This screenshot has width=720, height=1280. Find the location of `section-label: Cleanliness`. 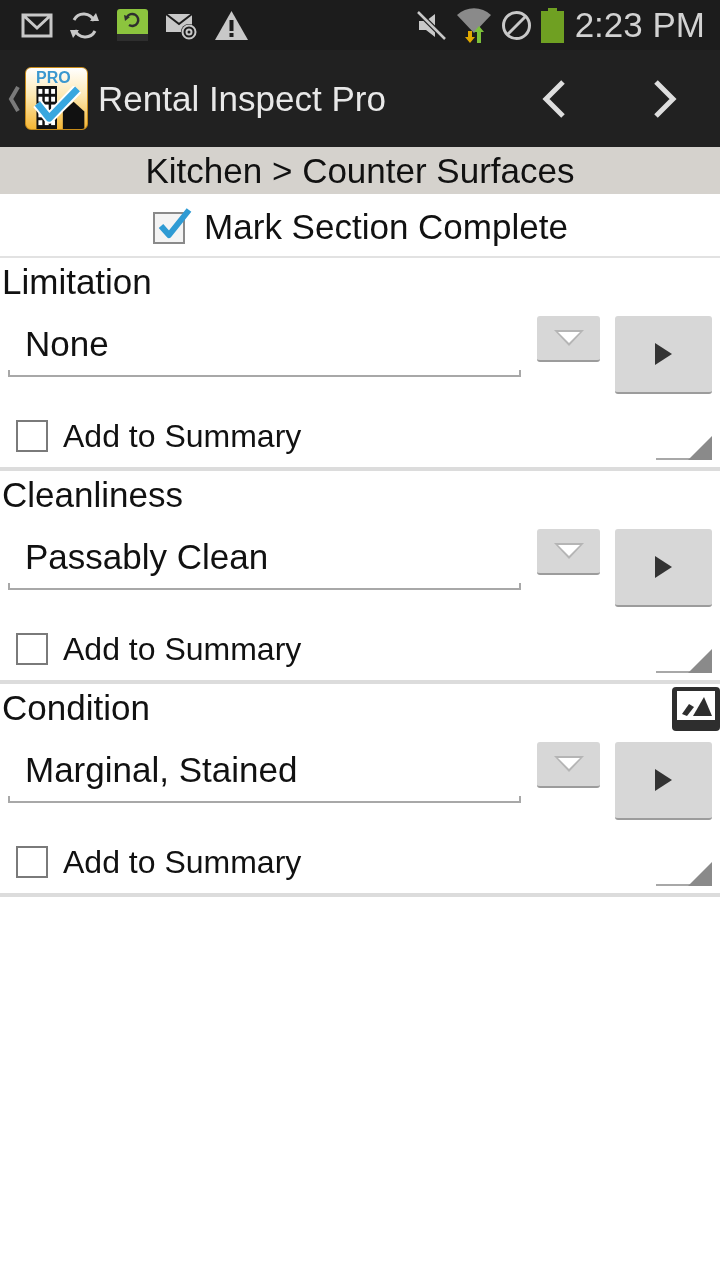

section-label: Cleanliness is located at coordinates (92, 495).